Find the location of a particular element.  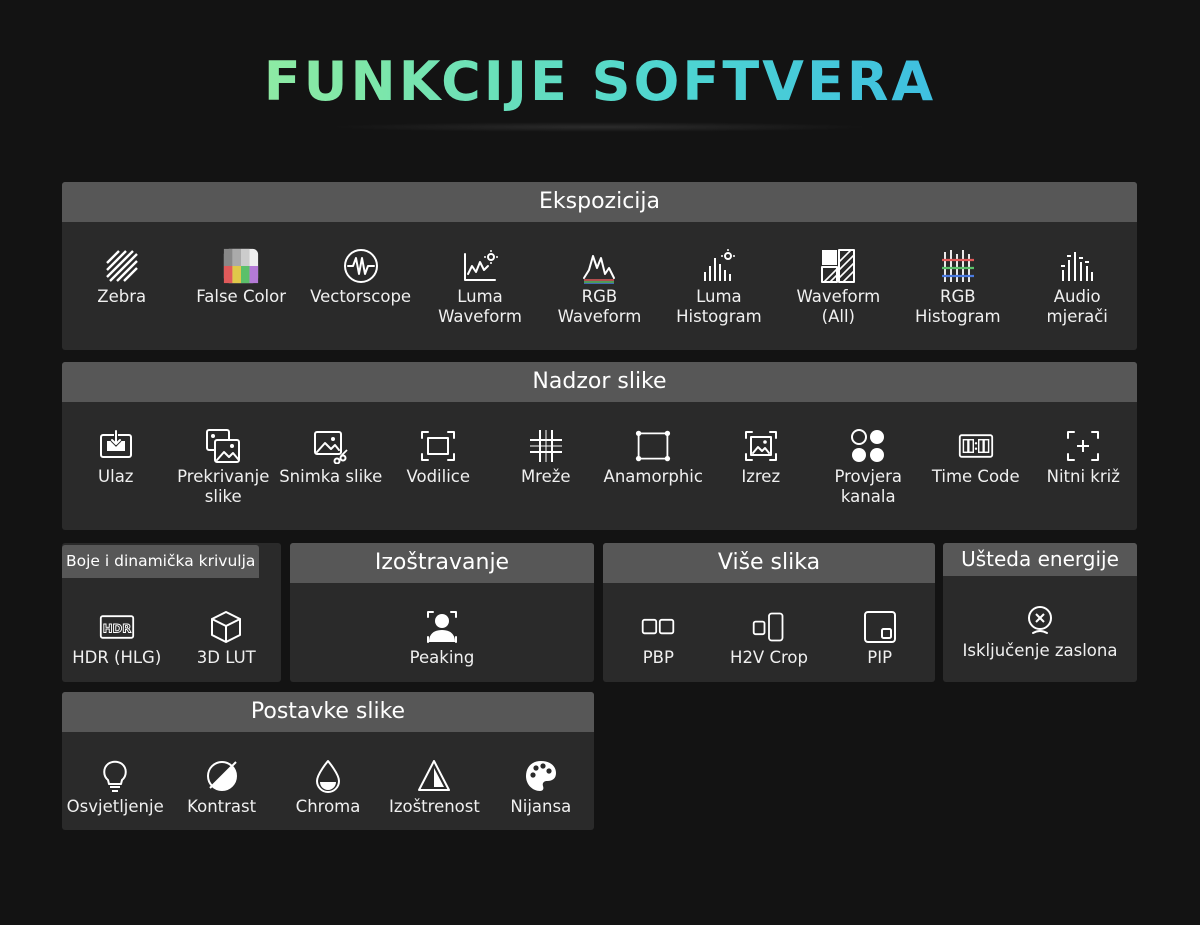

anamorphic-icon is located at coordinates (653, 446).